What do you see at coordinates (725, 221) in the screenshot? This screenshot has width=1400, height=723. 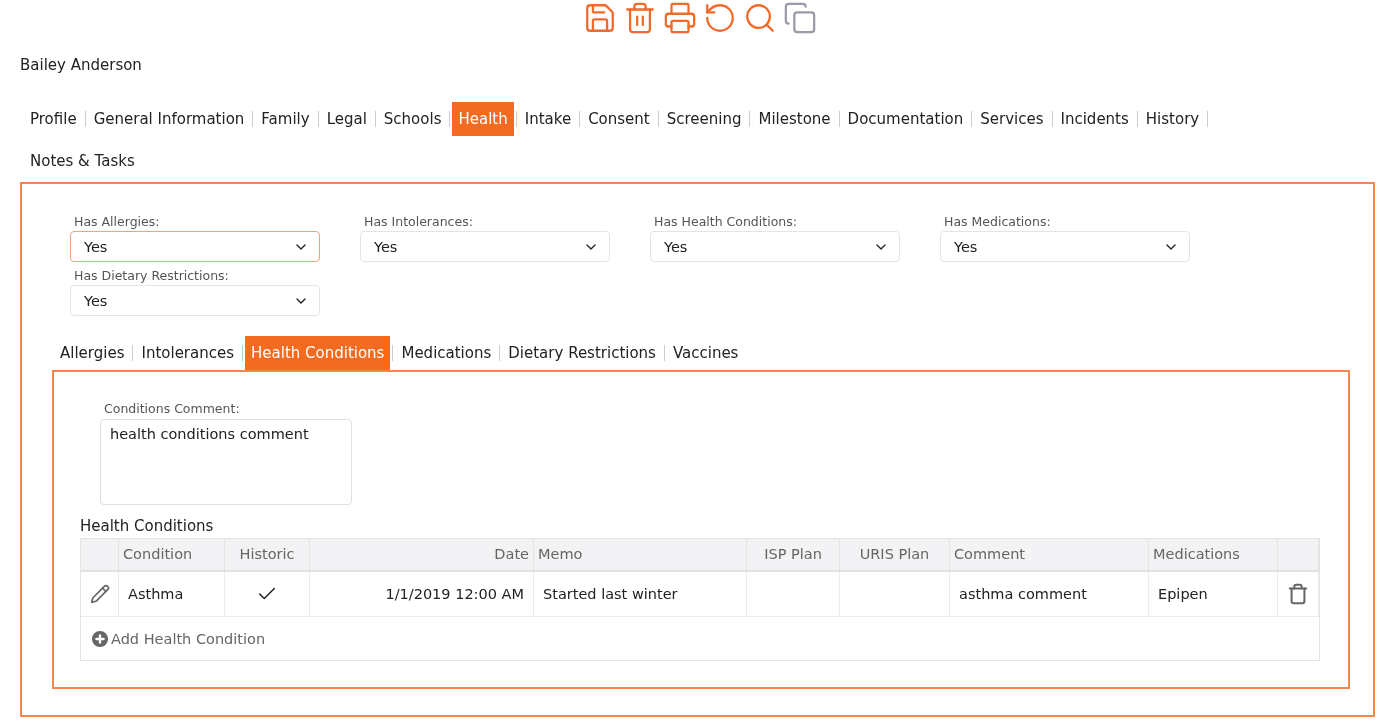 I see `field-label: Has Health Conditions:` at bounding box center [725, 221].